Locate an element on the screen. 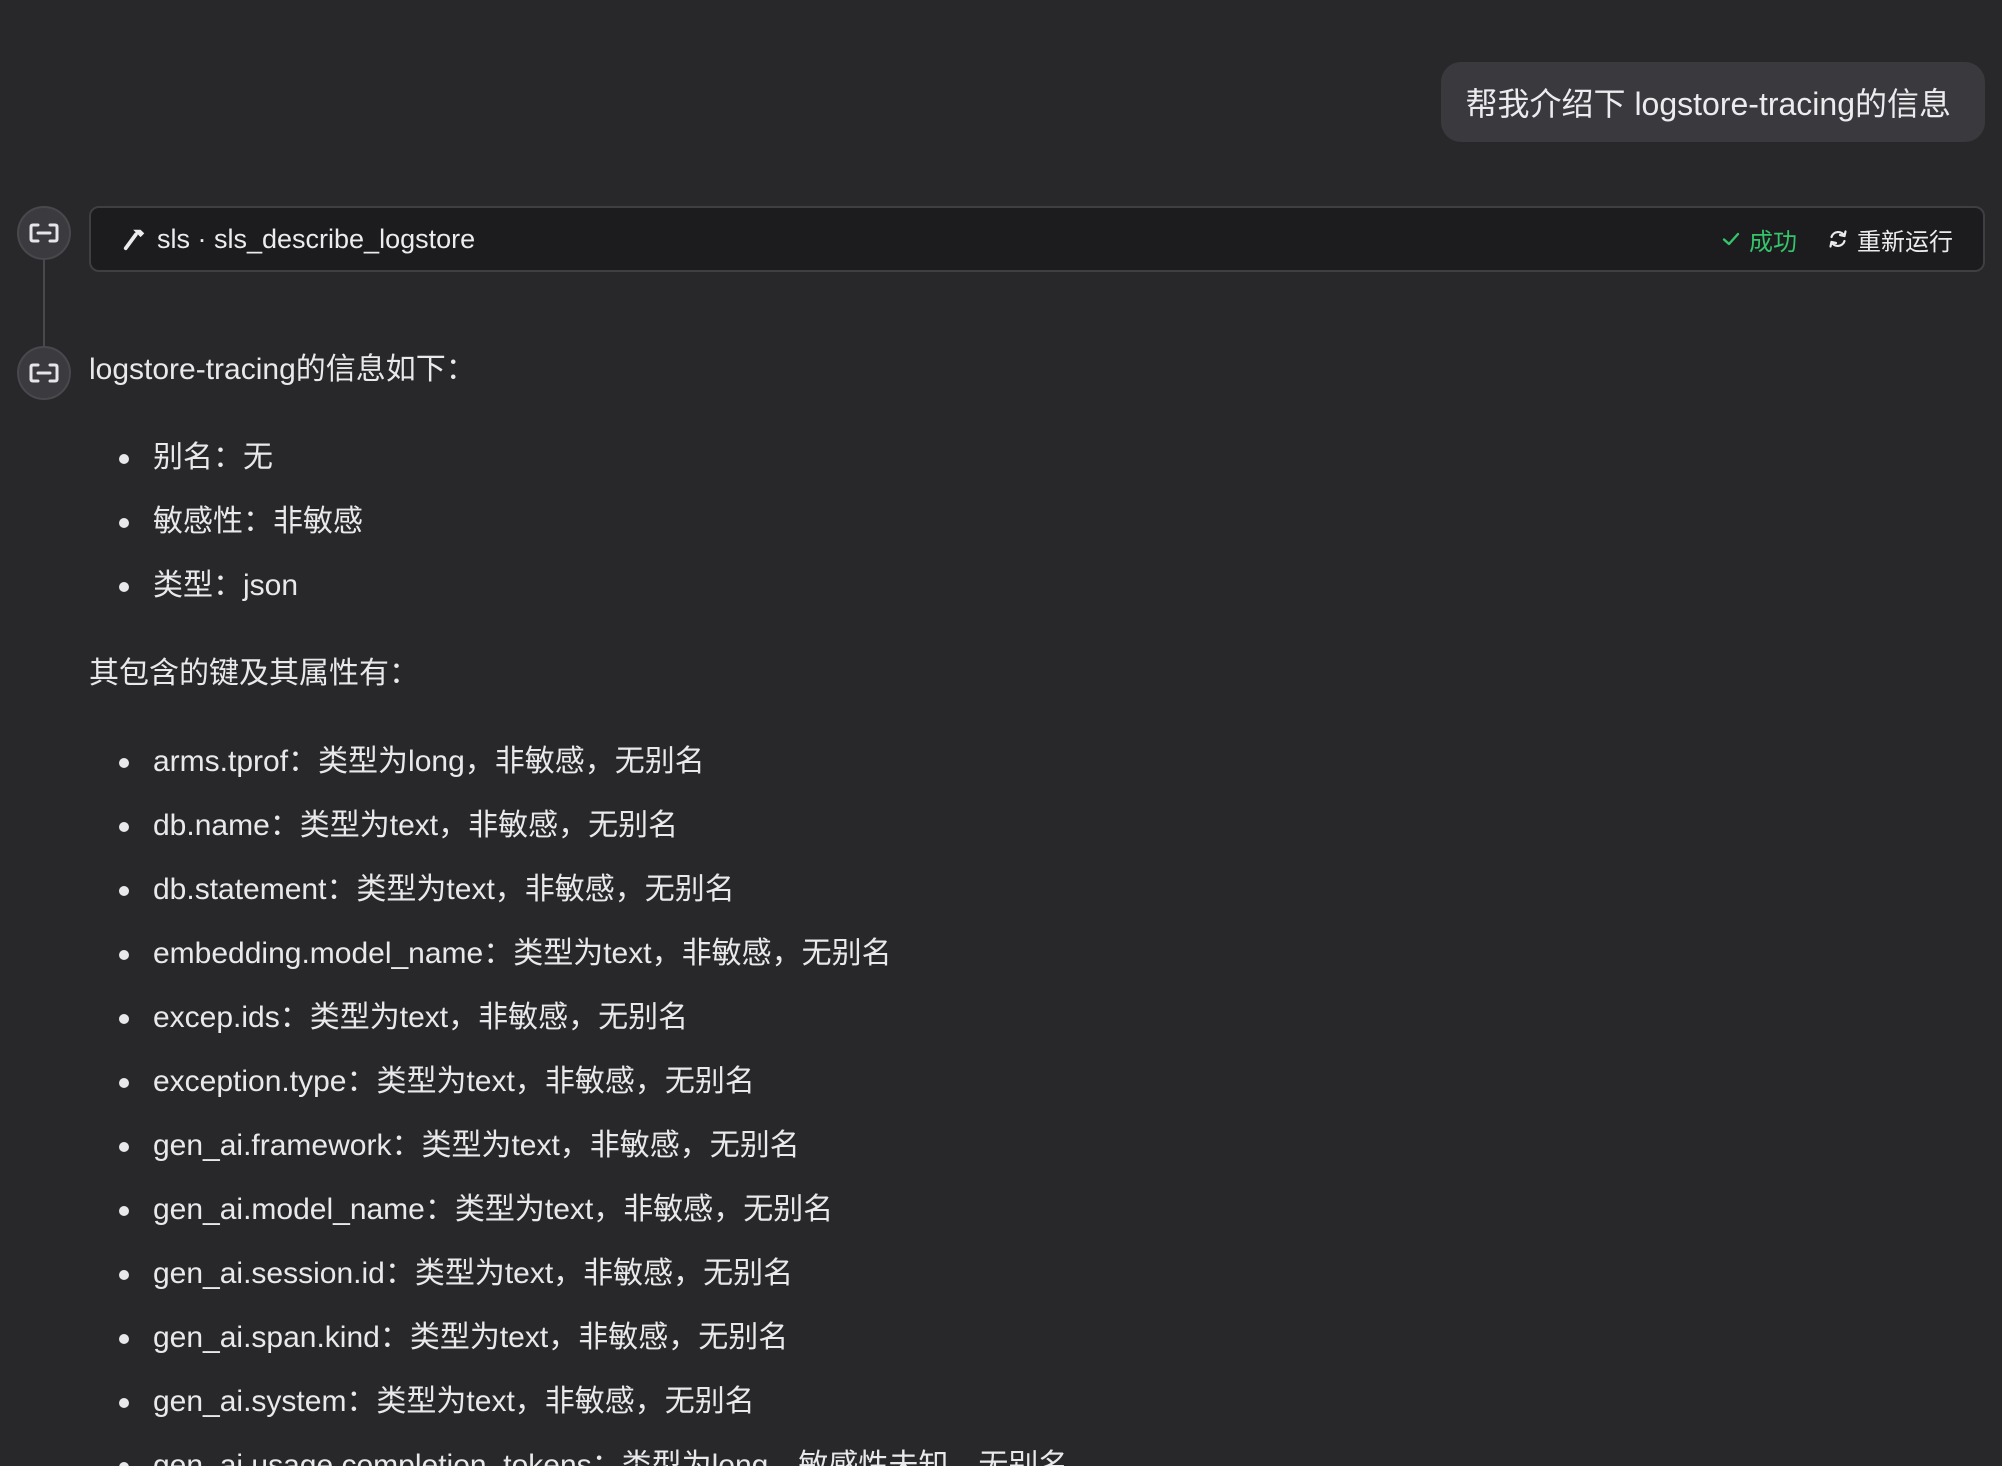  rerun-button: 重新运行 is located at coordinates (1890, 239).